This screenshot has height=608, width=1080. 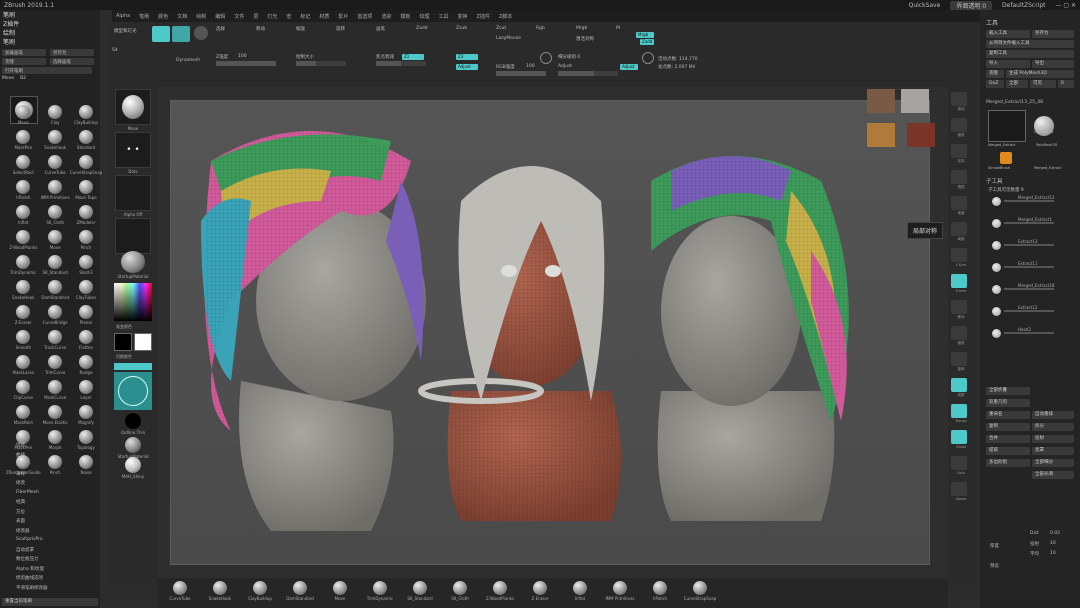 I want to click on brush-item: MaskLasso, so click(x=23, y=365).